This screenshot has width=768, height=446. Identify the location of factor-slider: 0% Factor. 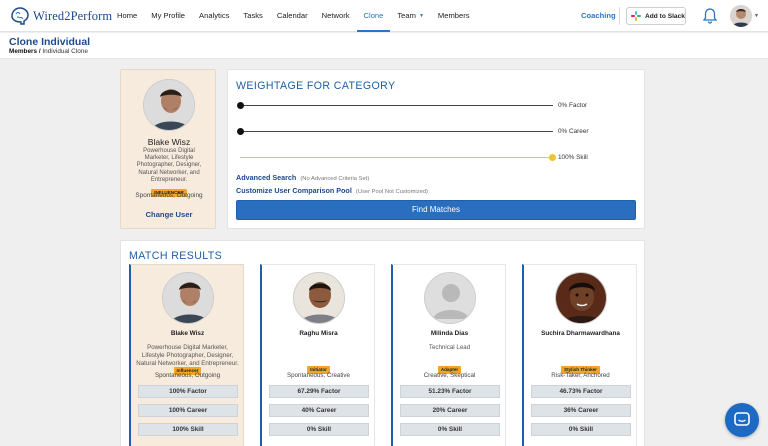
(436, 106).